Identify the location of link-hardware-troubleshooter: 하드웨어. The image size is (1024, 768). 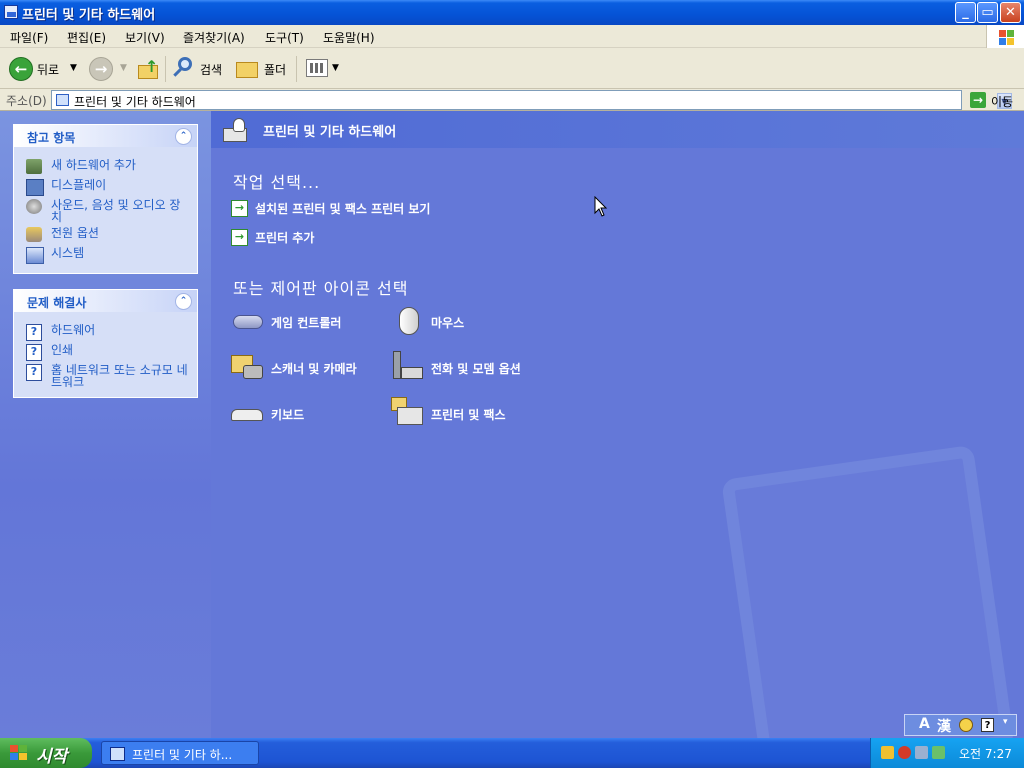
(121, 330).